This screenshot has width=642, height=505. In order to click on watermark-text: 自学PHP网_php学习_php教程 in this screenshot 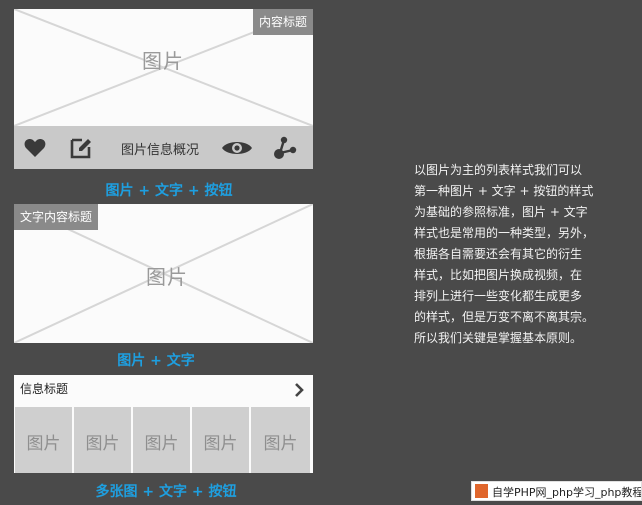, I will do `click(567, 492)`.